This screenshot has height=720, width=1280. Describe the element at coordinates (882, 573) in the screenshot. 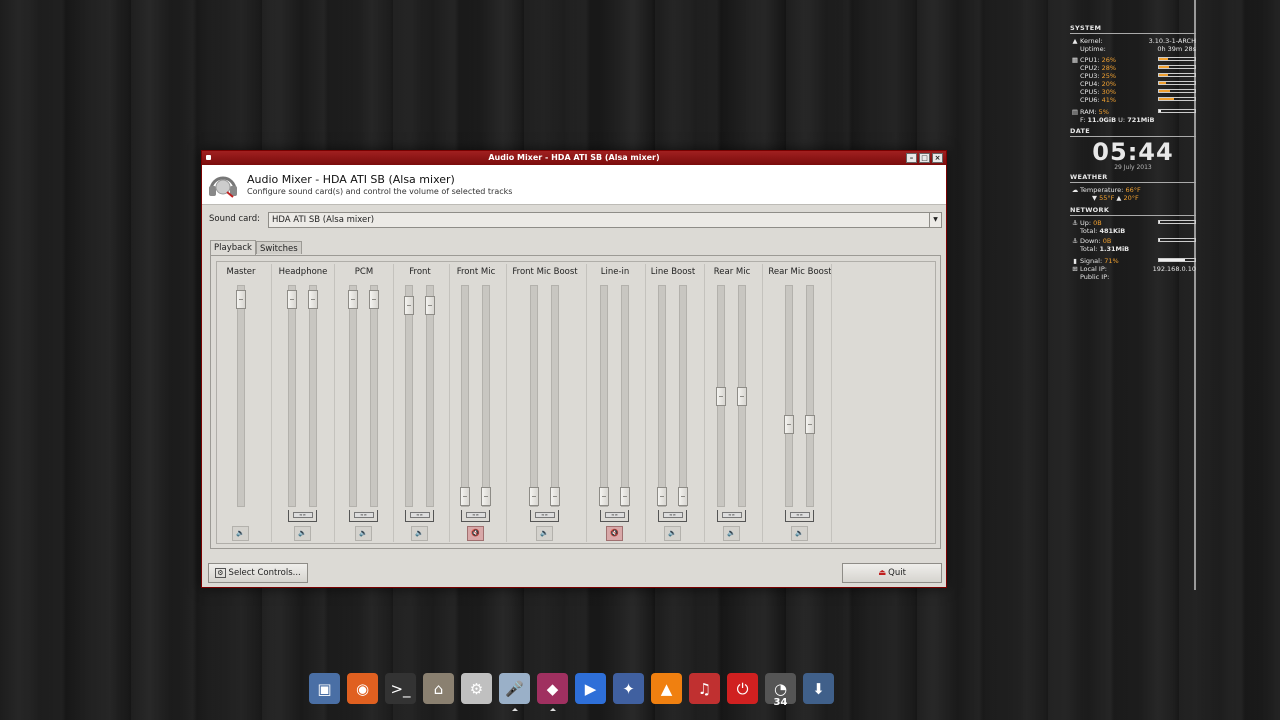

I see `quit-icon: ⏏` at that location.